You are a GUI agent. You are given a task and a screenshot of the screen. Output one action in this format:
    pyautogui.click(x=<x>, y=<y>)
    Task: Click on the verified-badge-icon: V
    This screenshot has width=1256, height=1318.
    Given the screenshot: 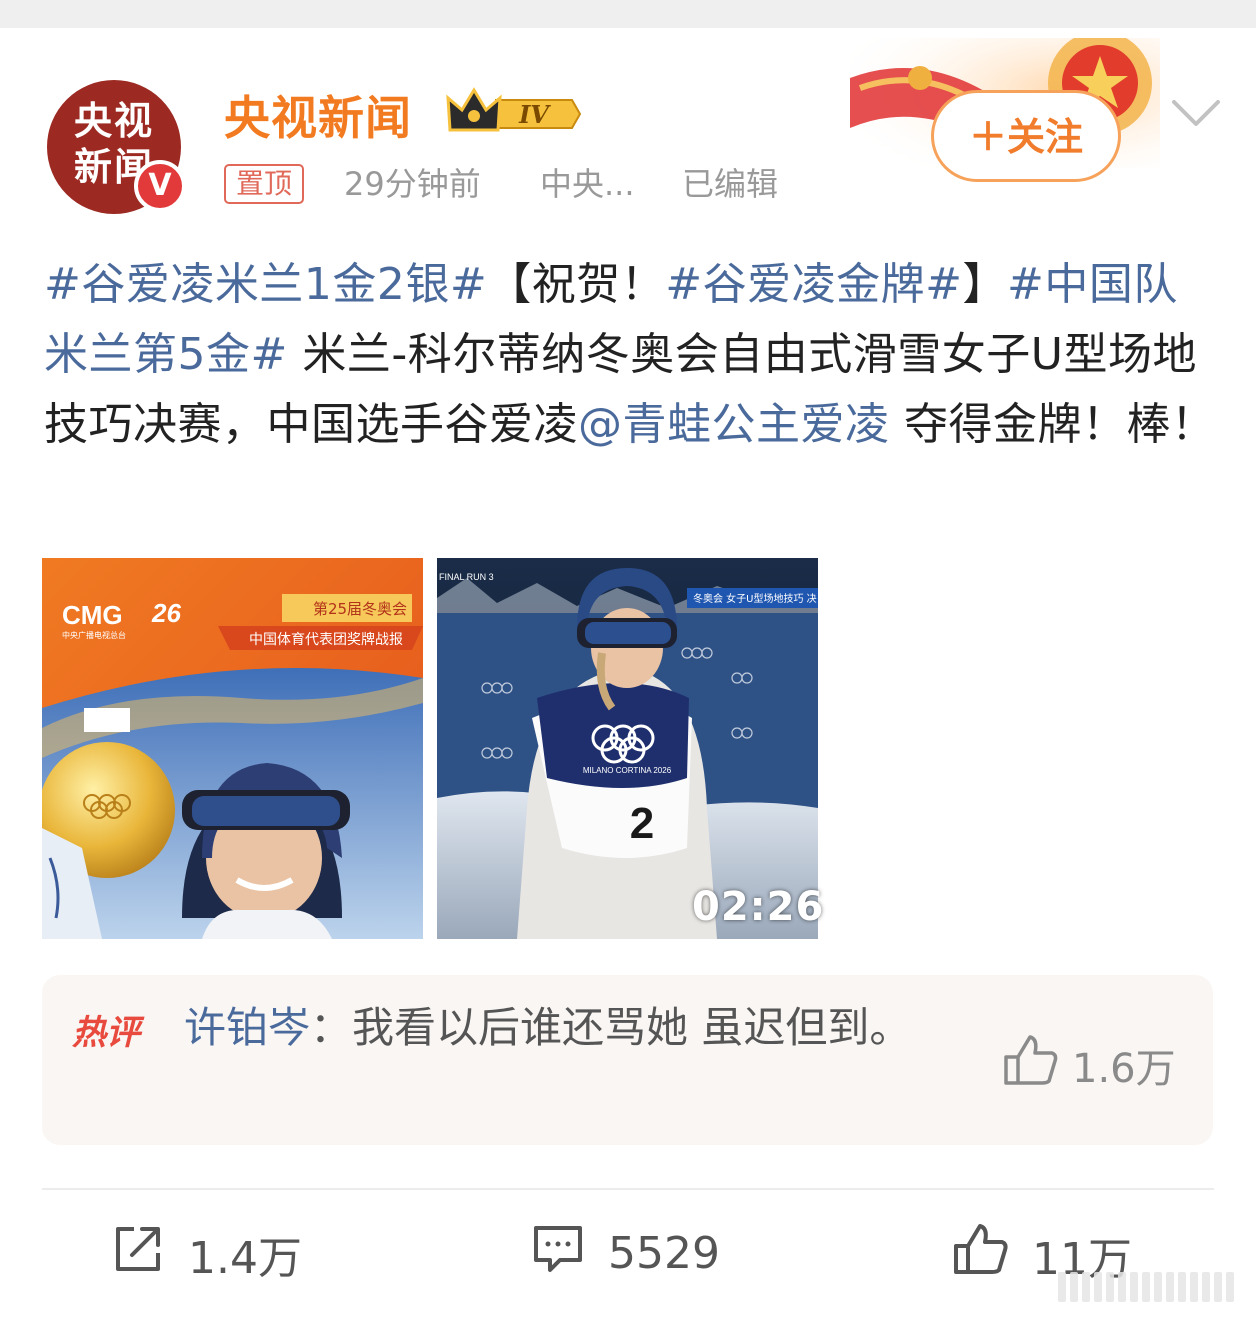 What is the action you would take?
    pyautogui.click(x=160, y=186)
    